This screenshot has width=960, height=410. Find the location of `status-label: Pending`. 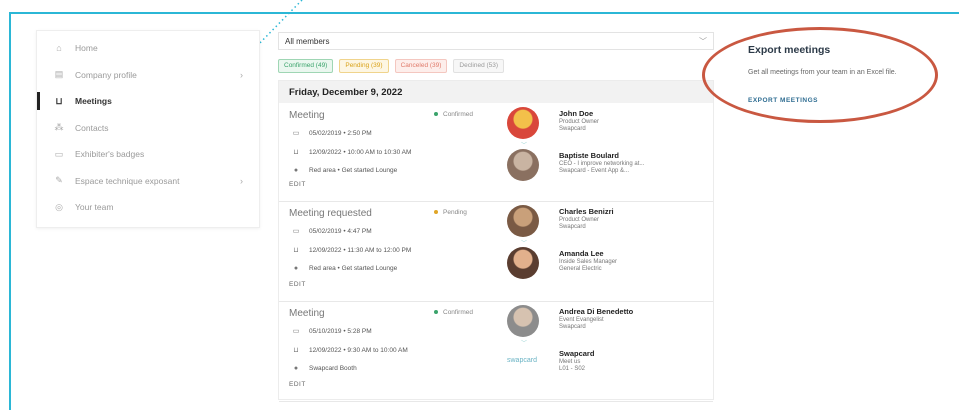

status-label: Pending is located at coordinates (455, 212).